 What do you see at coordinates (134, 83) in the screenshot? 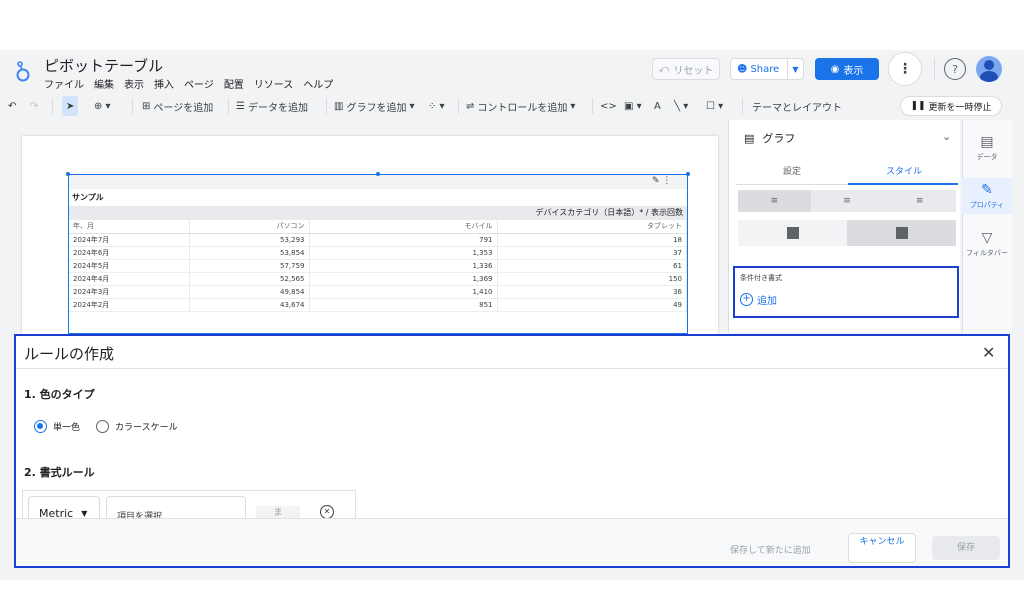
I see `menu-view: 表示` at bounding box center [134, 83].